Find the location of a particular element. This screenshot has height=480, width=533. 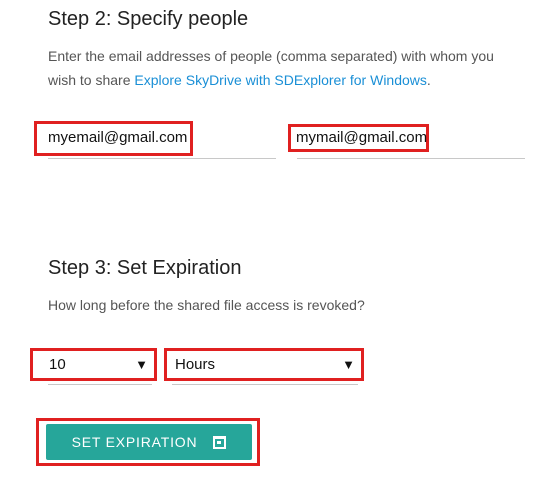

email-field-2-underline is located at coordinates (411, 158).